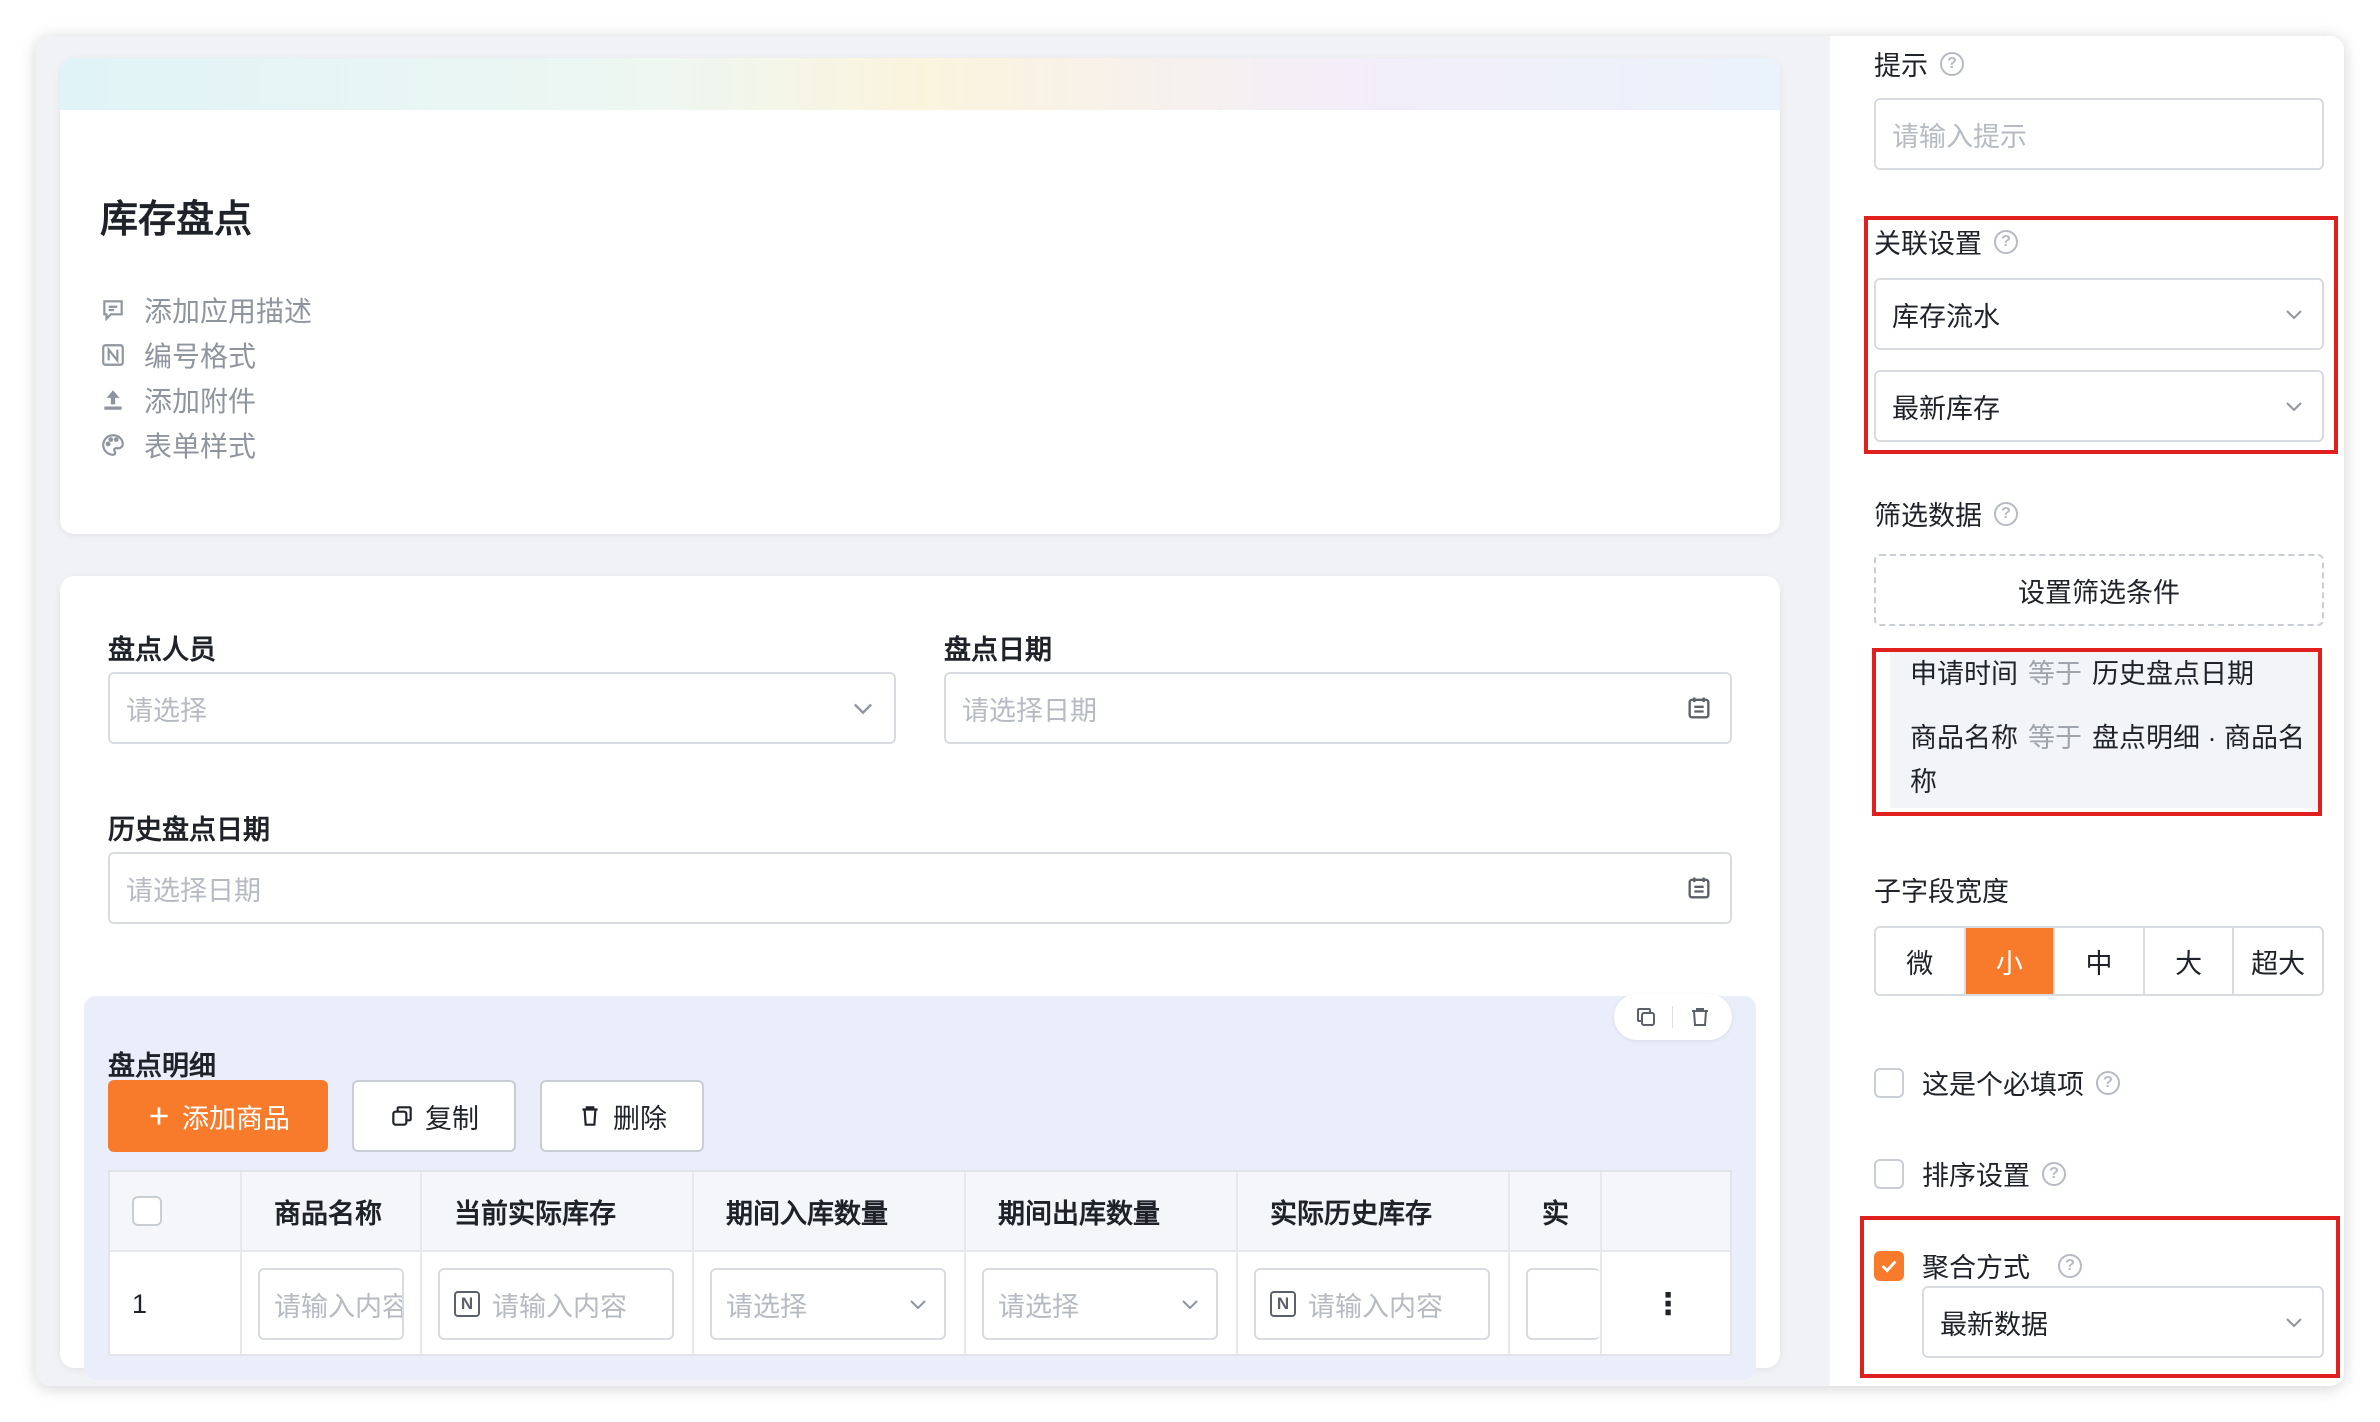 The width and height of the screenshot is (2380, 1422). Describe the element at coordinates (1994, 1324) in the screenshot. I see `aggregate-method-value: 最新数据` at that location.